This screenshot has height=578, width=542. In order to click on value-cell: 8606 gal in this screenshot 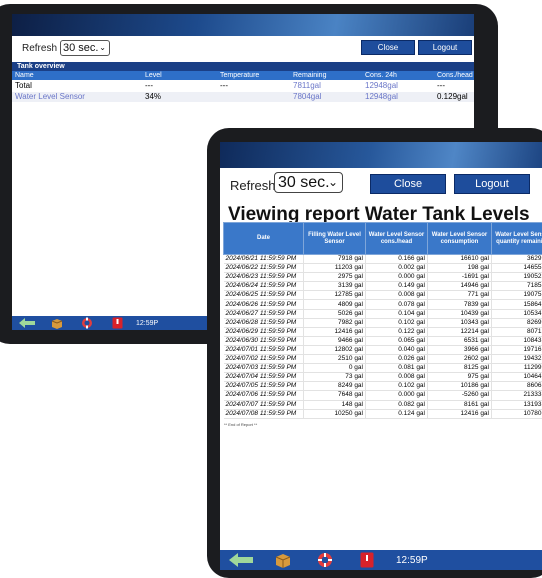, I will do `click(517, 386)`.